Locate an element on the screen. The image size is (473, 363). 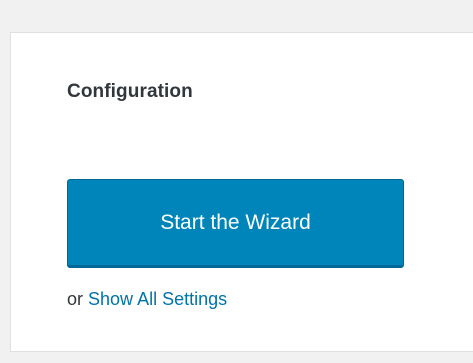
alternative-option: or Show All Settings is located at coordinates (147, 299).